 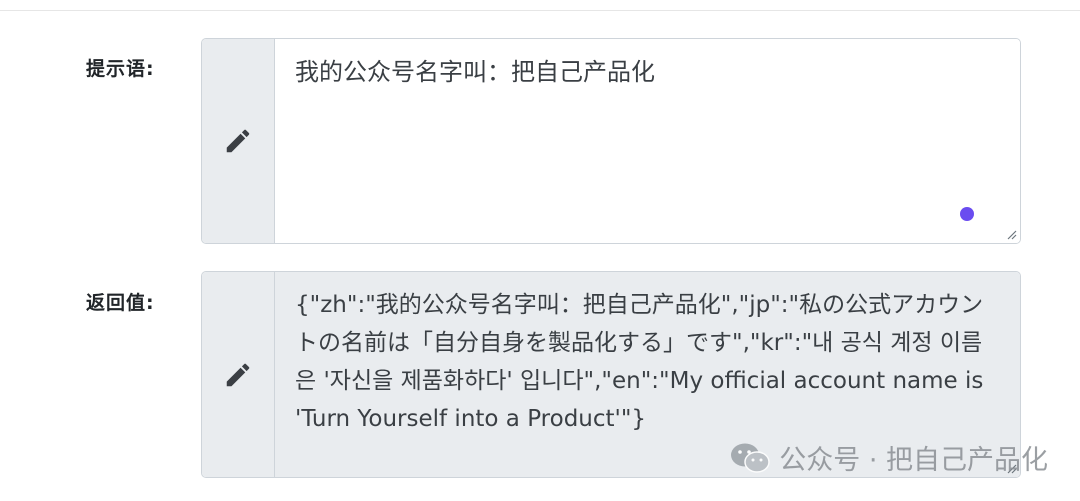 What do you see at coordinates (475, 72) in the screenshot?
I see `prompt-text: 我的公众号名字叫：把自己产品化` at bounding box center [475, 72].